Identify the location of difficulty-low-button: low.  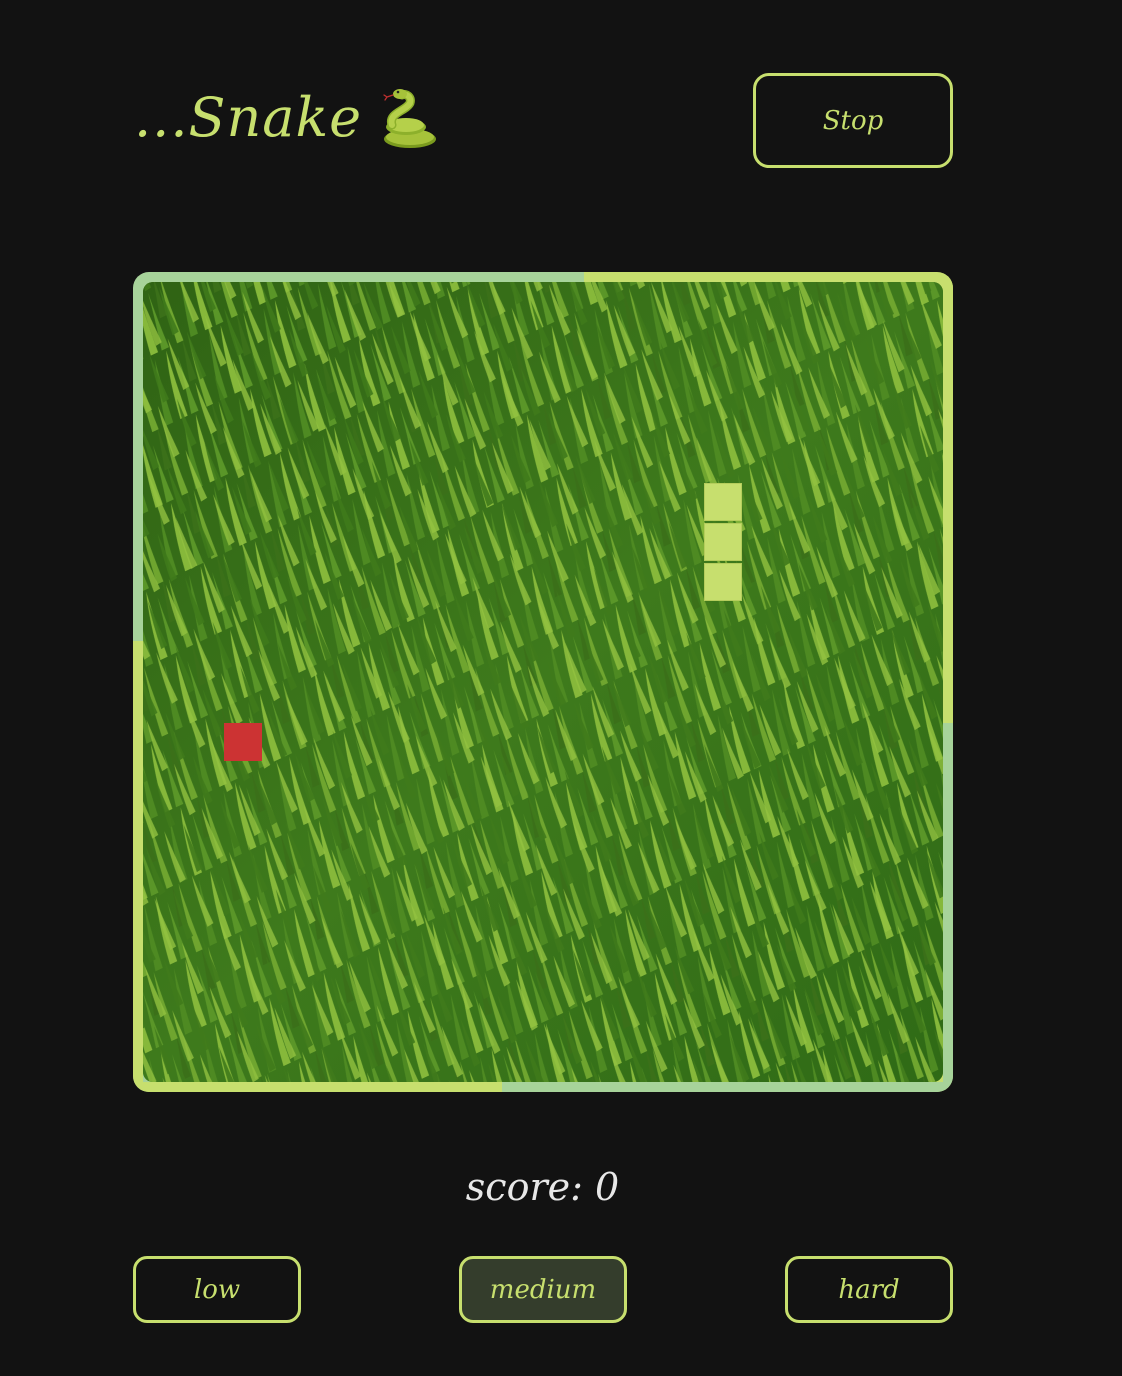
(217, 1289).